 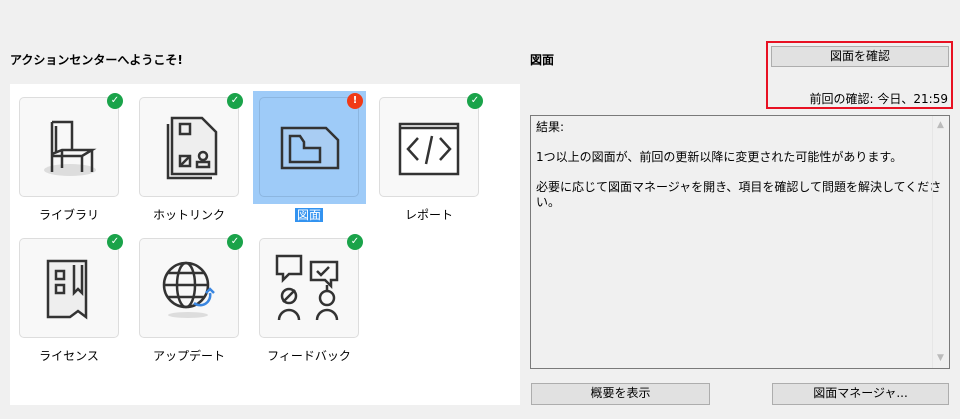 I want to click on tile-update: ✓ アップデート, so click(x=187, y=300).